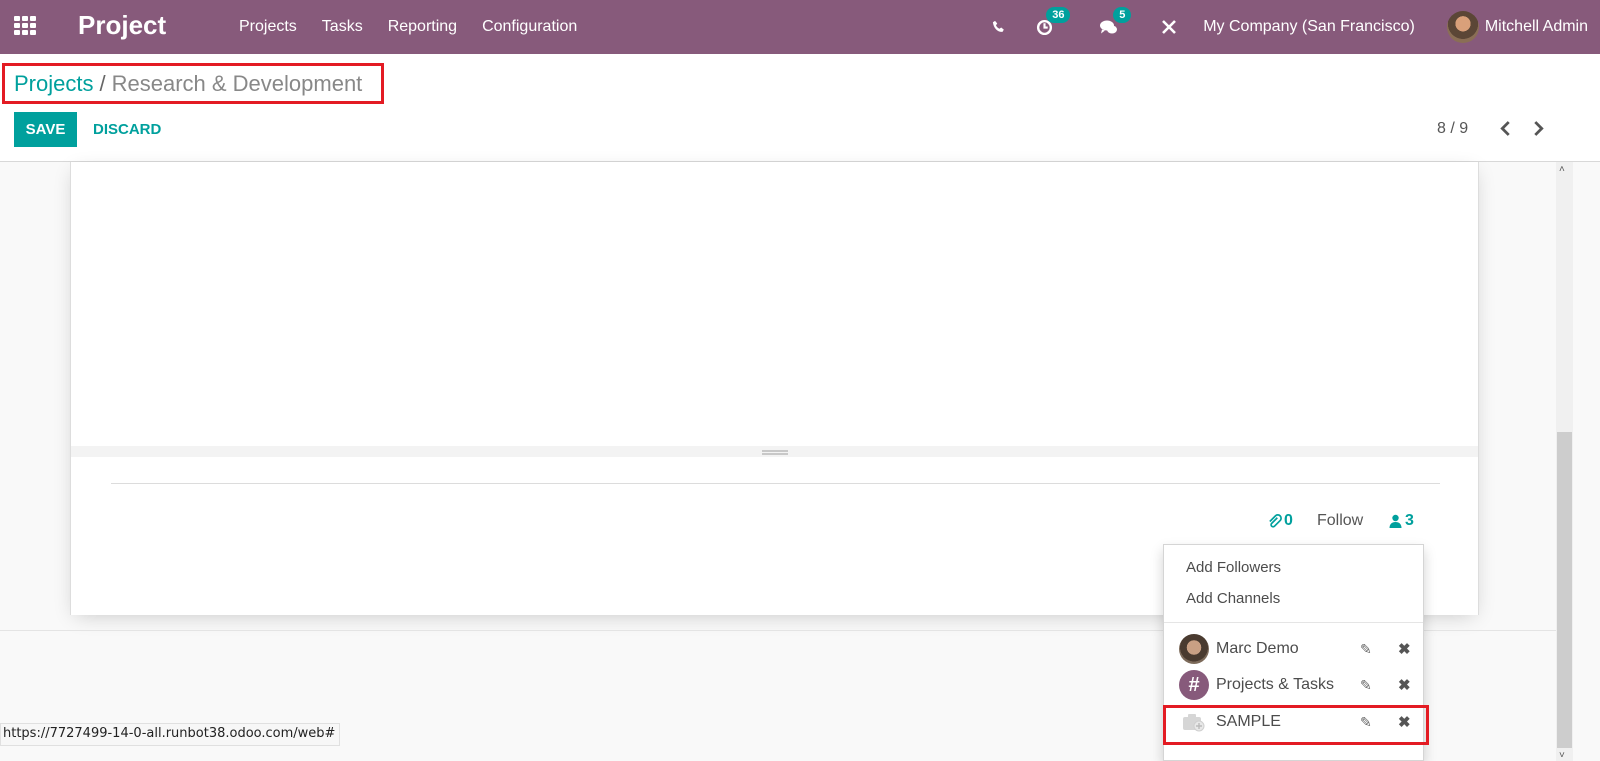  I want to click on discard-button: DISCARD, so click(127, 129).